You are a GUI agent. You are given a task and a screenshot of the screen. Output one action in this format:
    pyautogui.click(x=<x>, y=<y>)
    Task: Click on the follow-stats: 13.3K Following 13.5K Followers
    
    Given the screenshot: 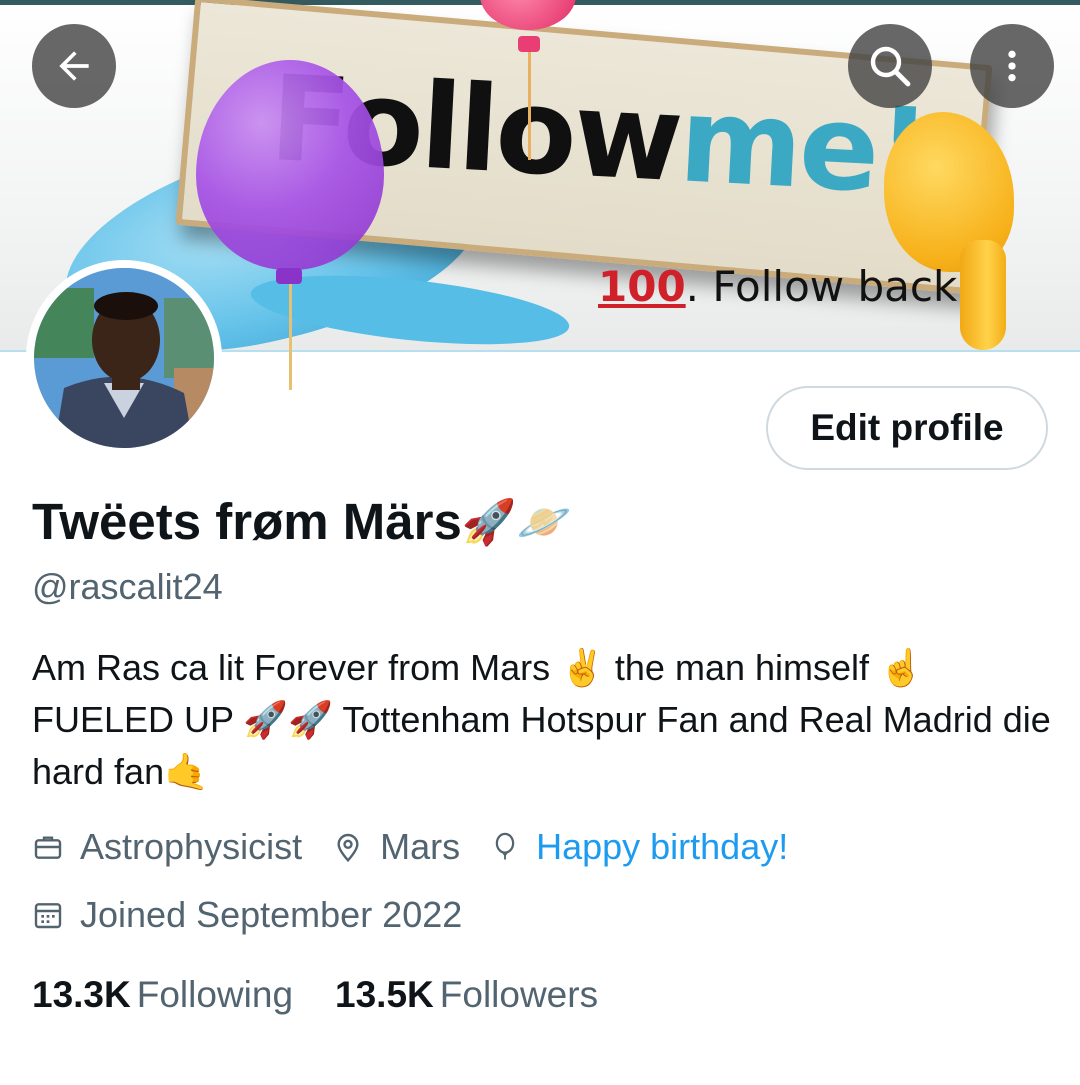 What is the action you would take?
    pyautogui.click(x=336, y=995)
    